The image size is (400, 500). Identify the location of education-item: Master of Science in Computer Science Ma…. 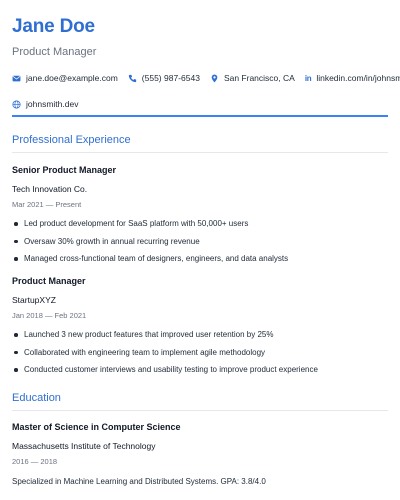
(200, 454).